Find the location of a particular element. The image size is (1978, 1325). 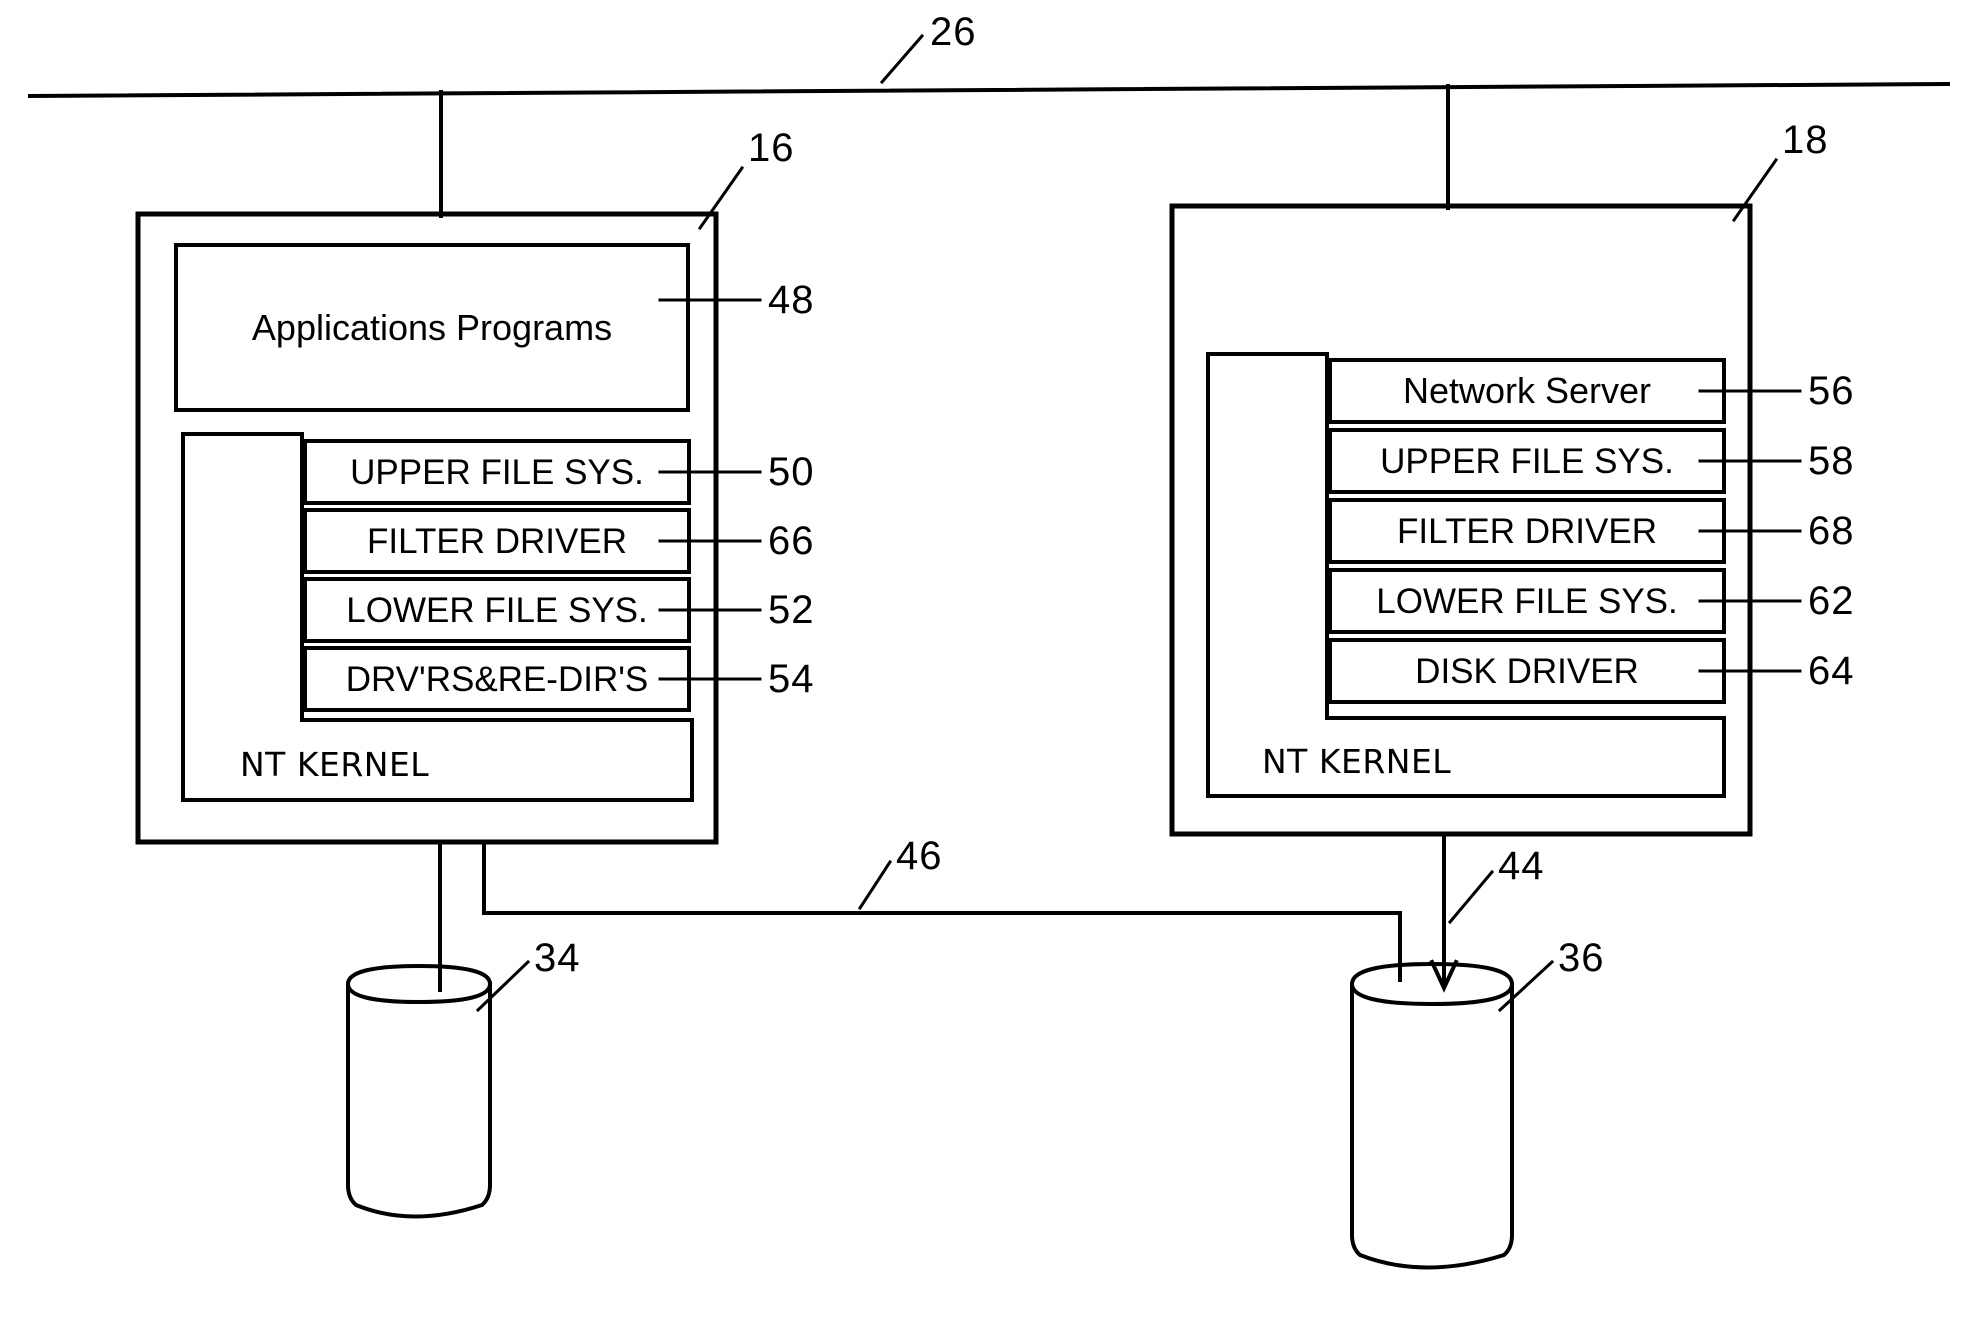

server-disk-driver-label: DISK DRIVER is located at coordinates (1527, 671).